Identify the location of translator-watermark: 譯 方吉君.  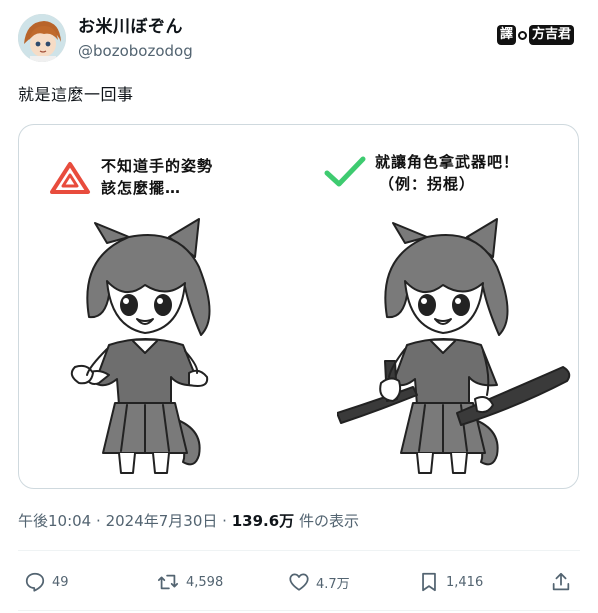
(535, 35).